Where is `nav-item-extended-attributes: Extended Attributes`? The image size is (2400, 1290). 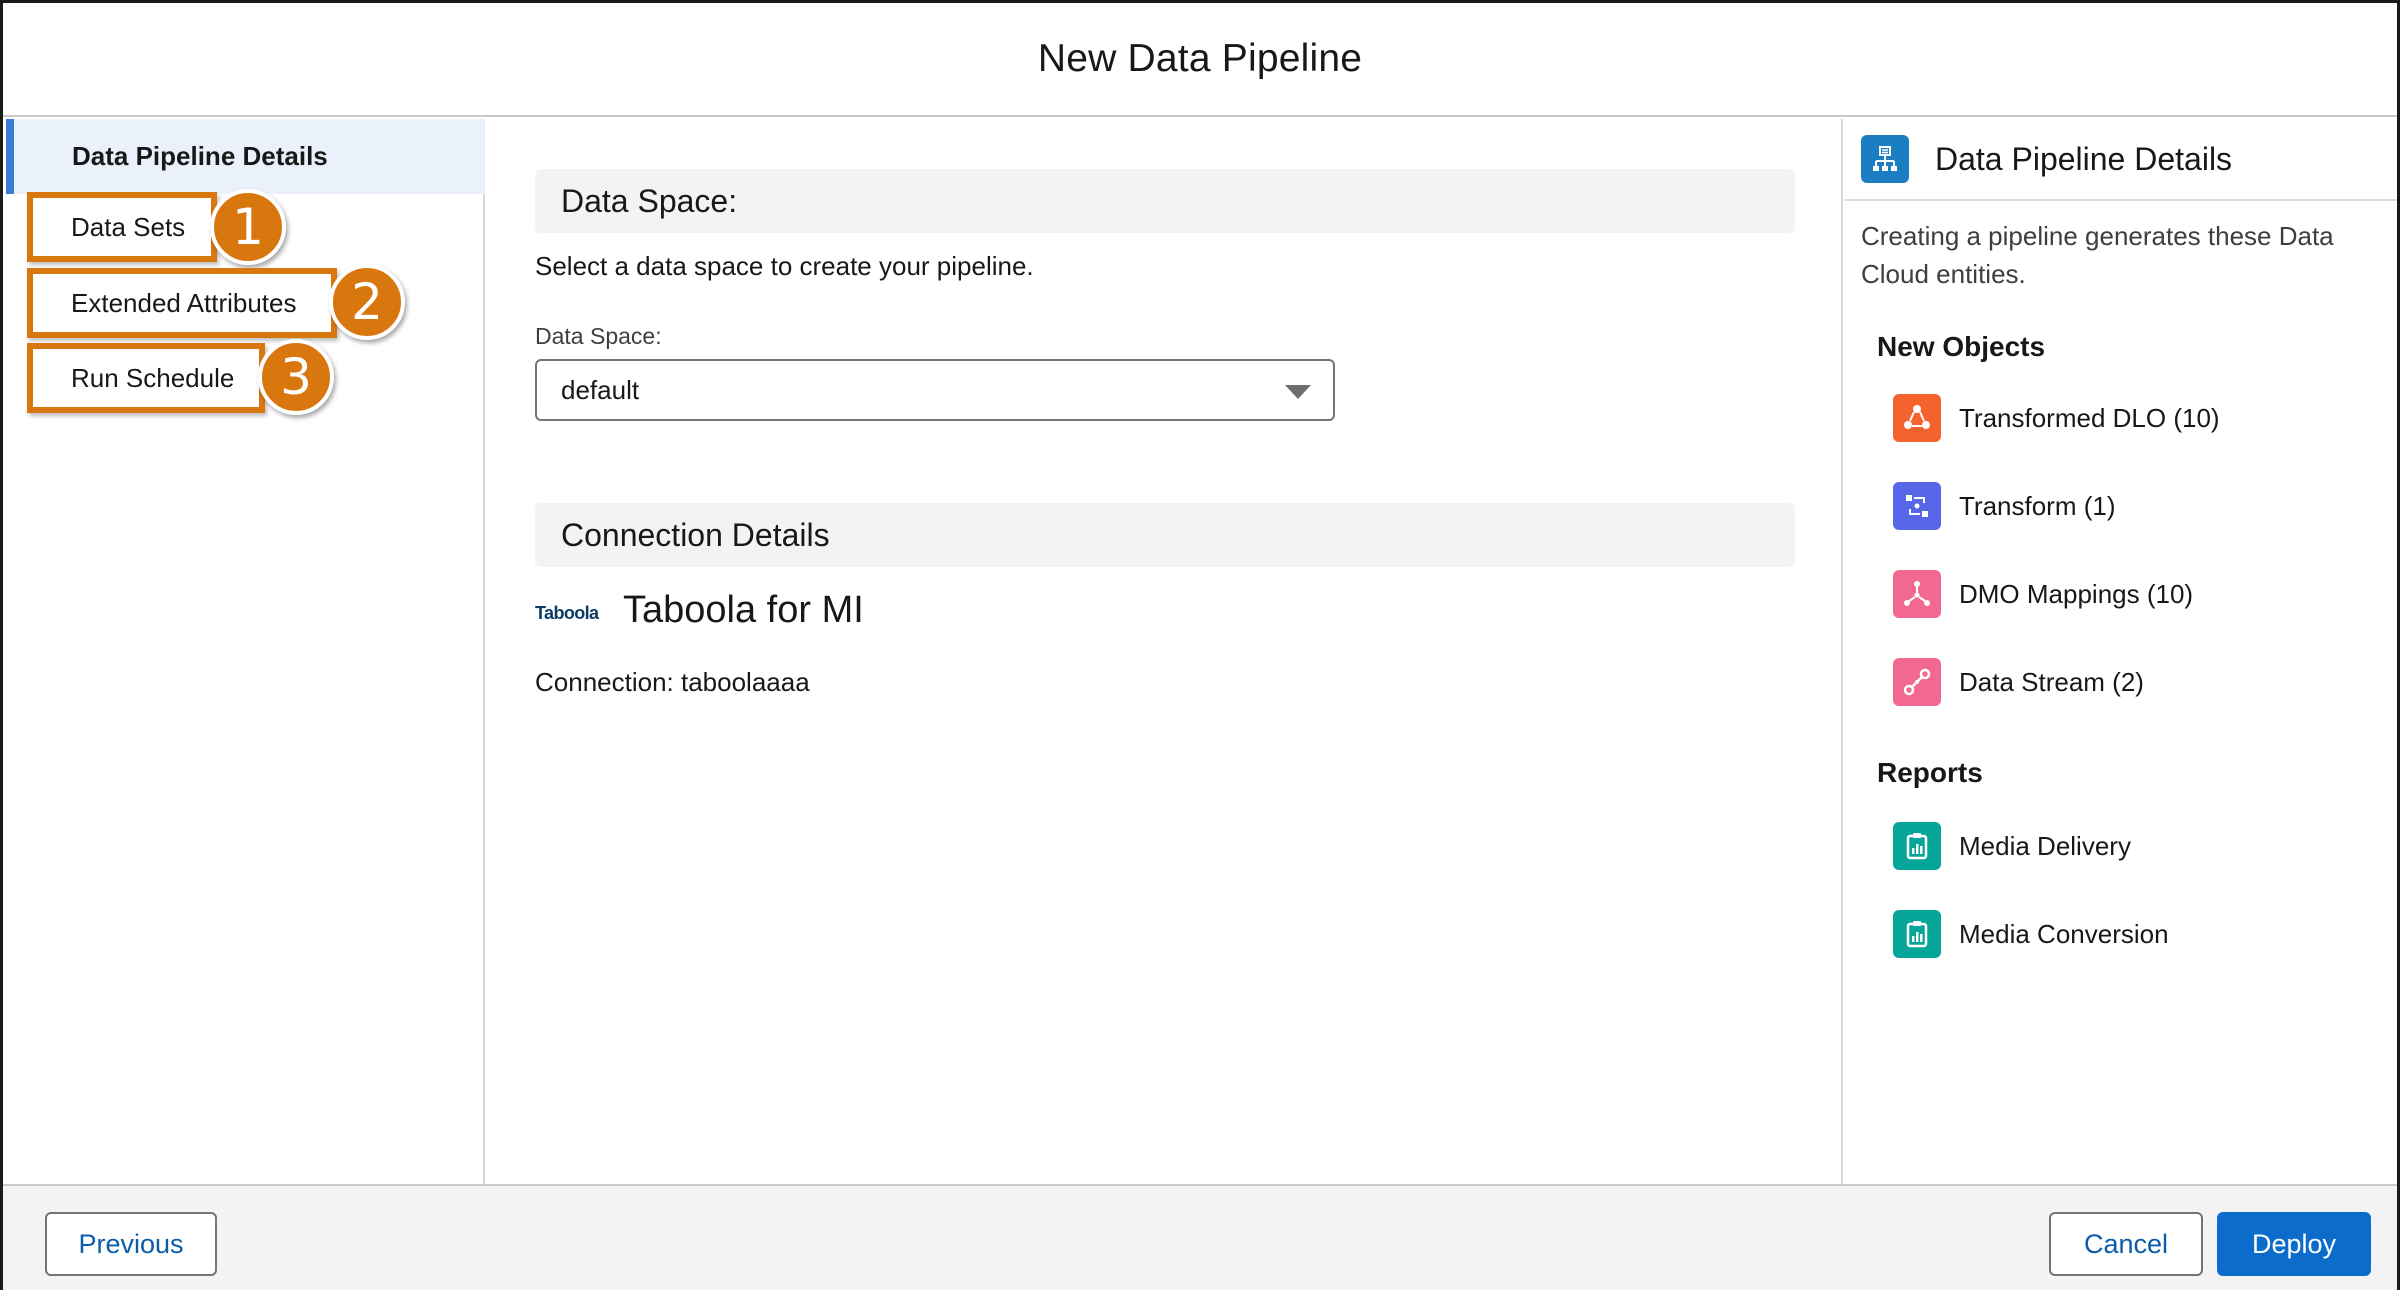 nav-item-extended-attributes: Extended Attributes is located at coordinates (182, 303).